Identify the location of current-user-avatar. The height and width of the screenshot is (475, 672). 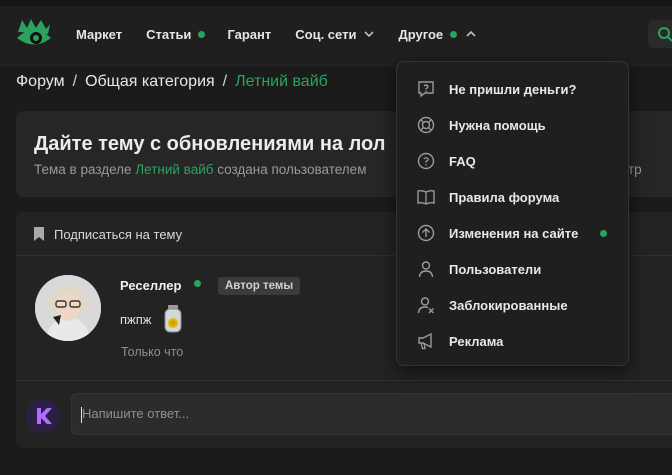
(43, 416).